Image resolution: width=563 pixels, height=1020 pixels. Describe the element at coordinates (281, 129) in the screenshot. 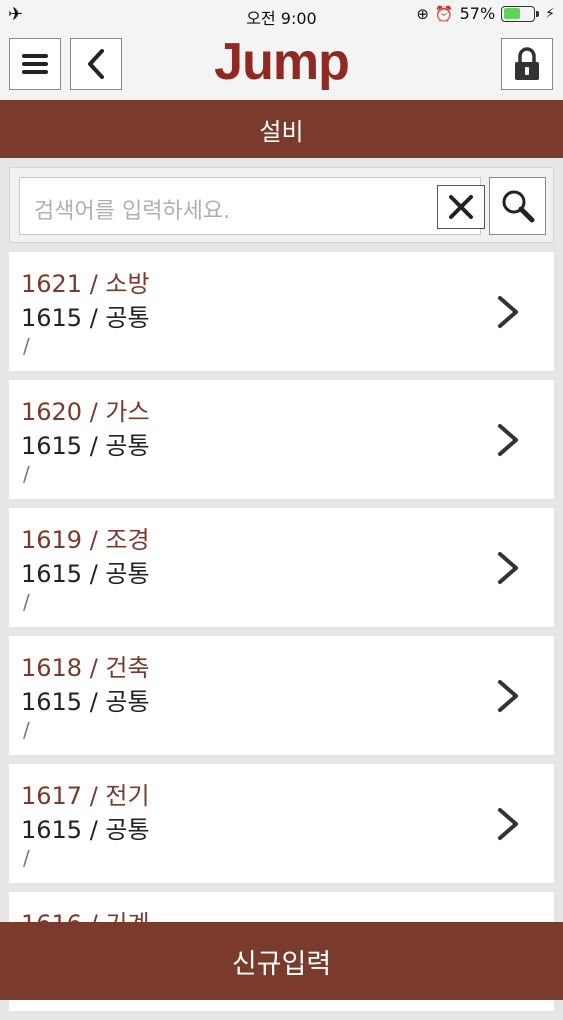

I see `page-title: 설비` at that location.